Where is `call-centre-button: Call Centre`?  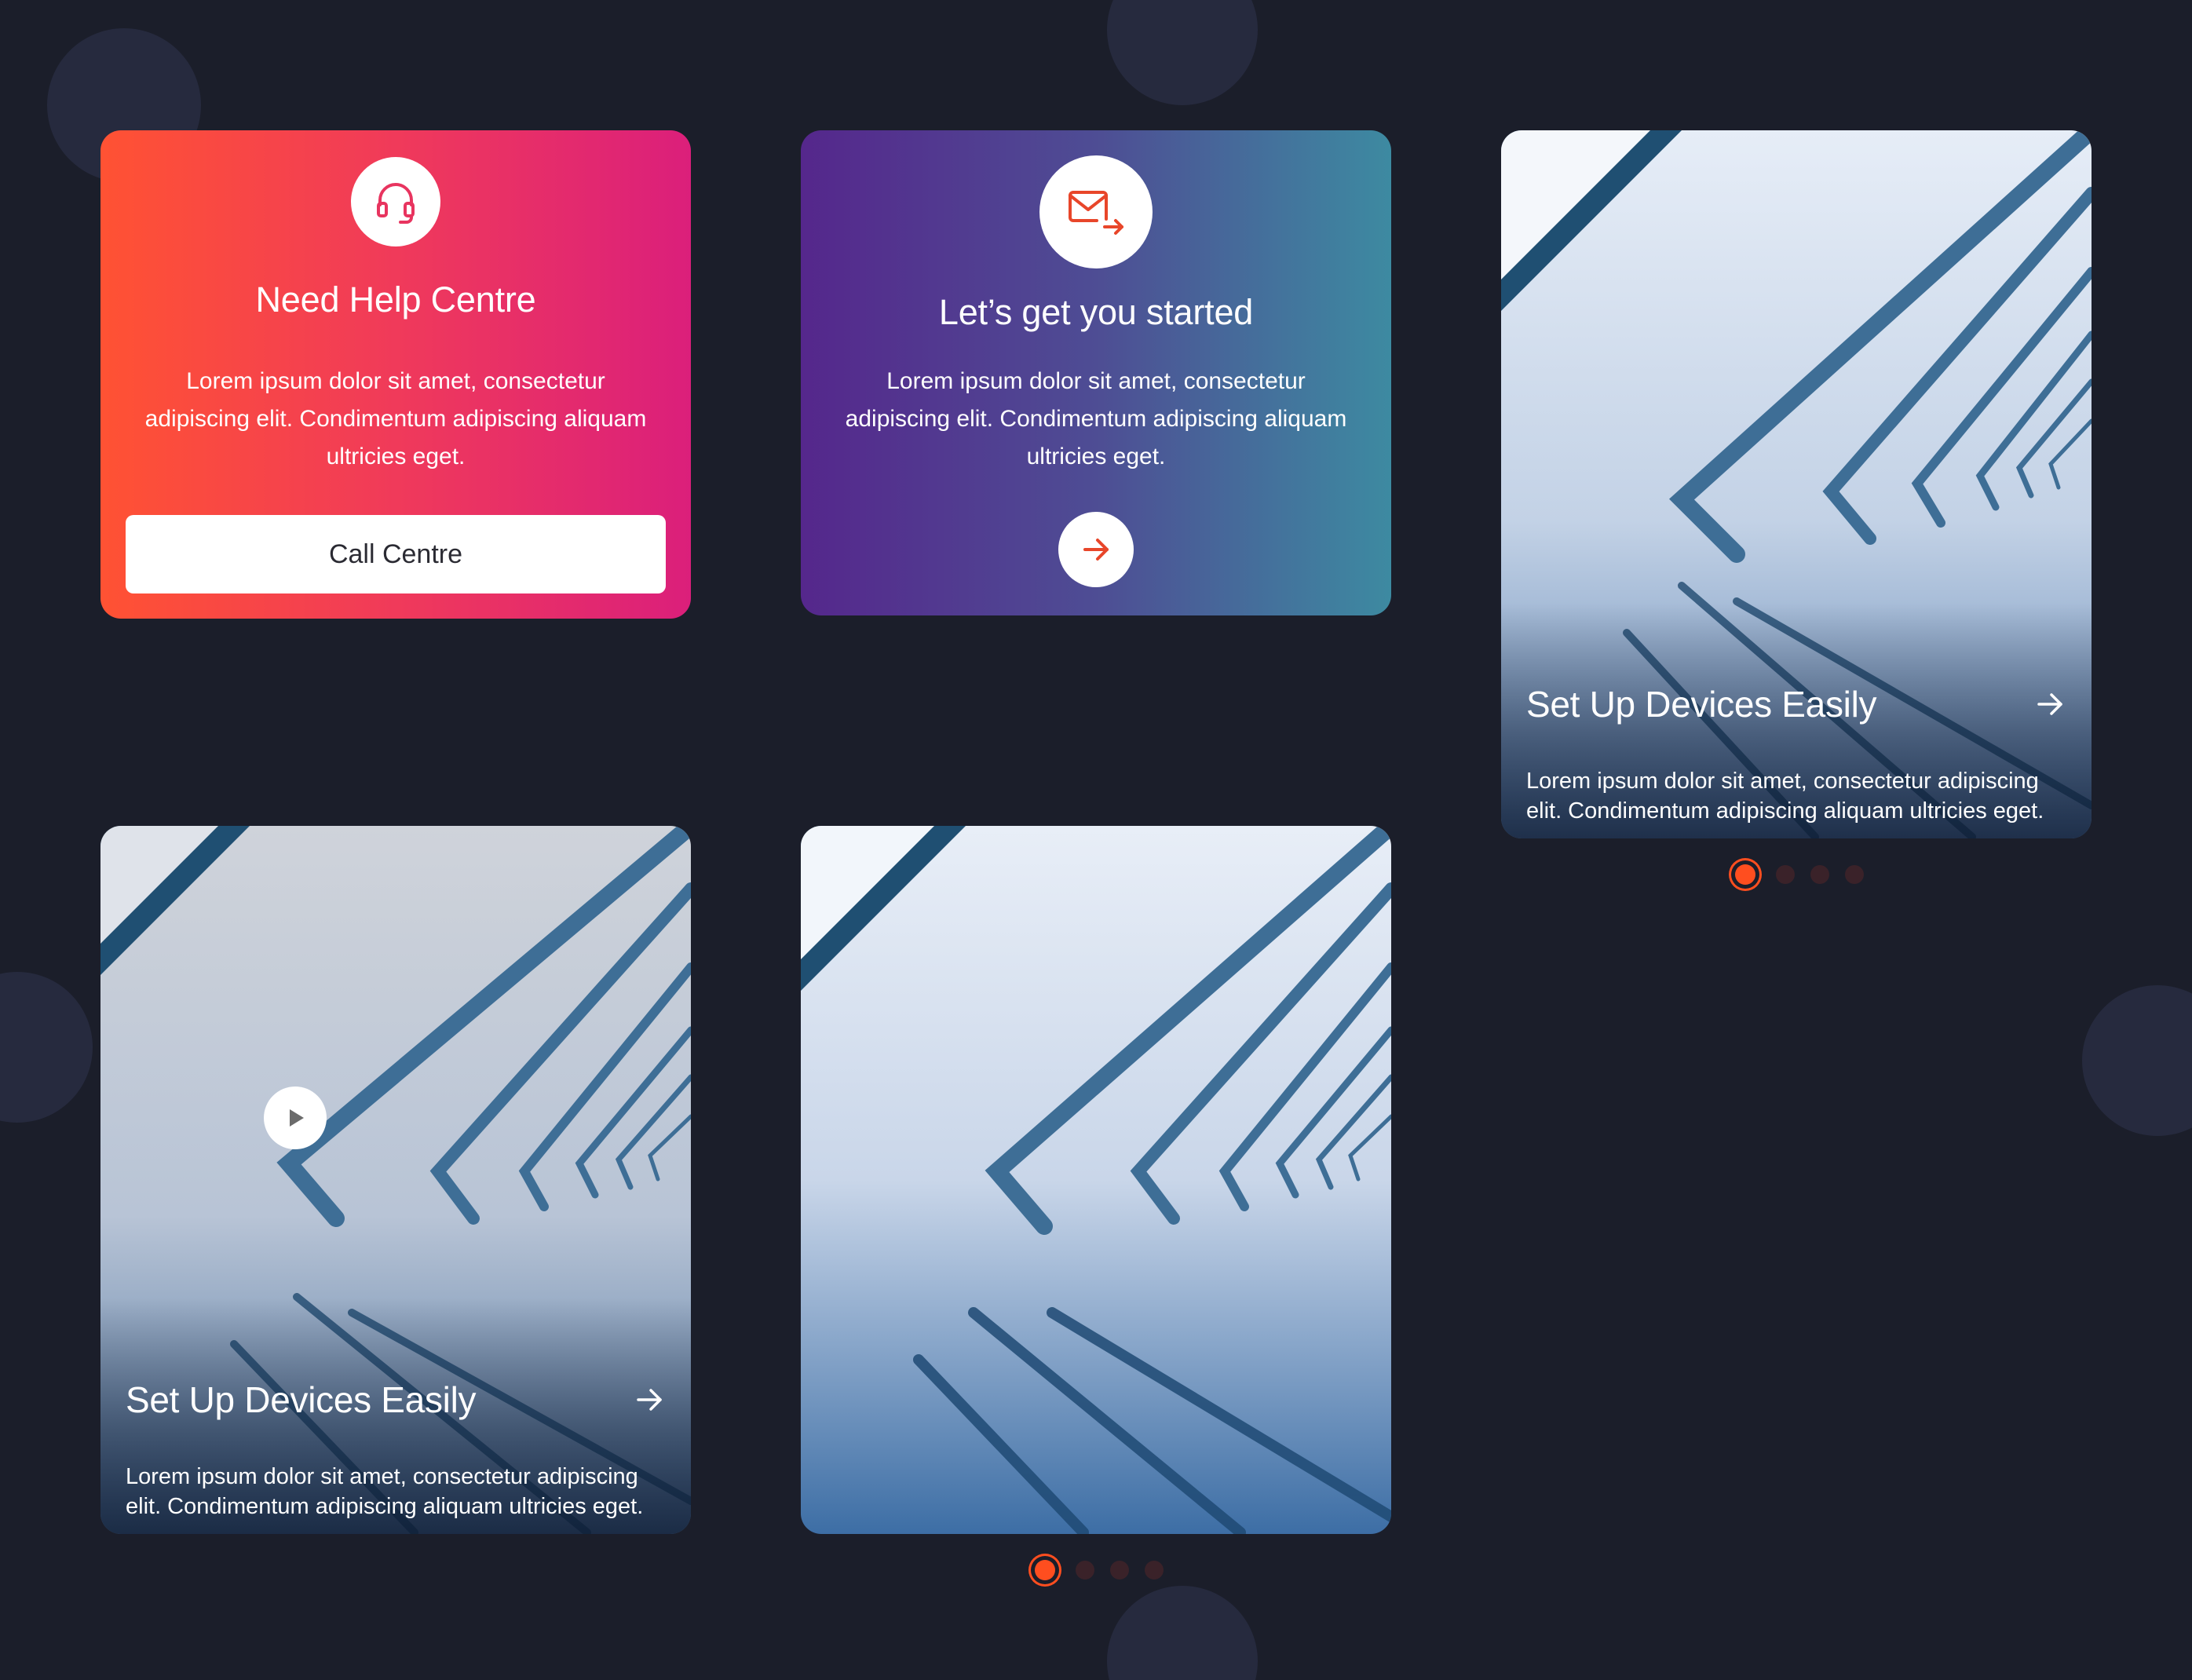
call-centre-button: Call Centre is located at coordinates (396, 554).